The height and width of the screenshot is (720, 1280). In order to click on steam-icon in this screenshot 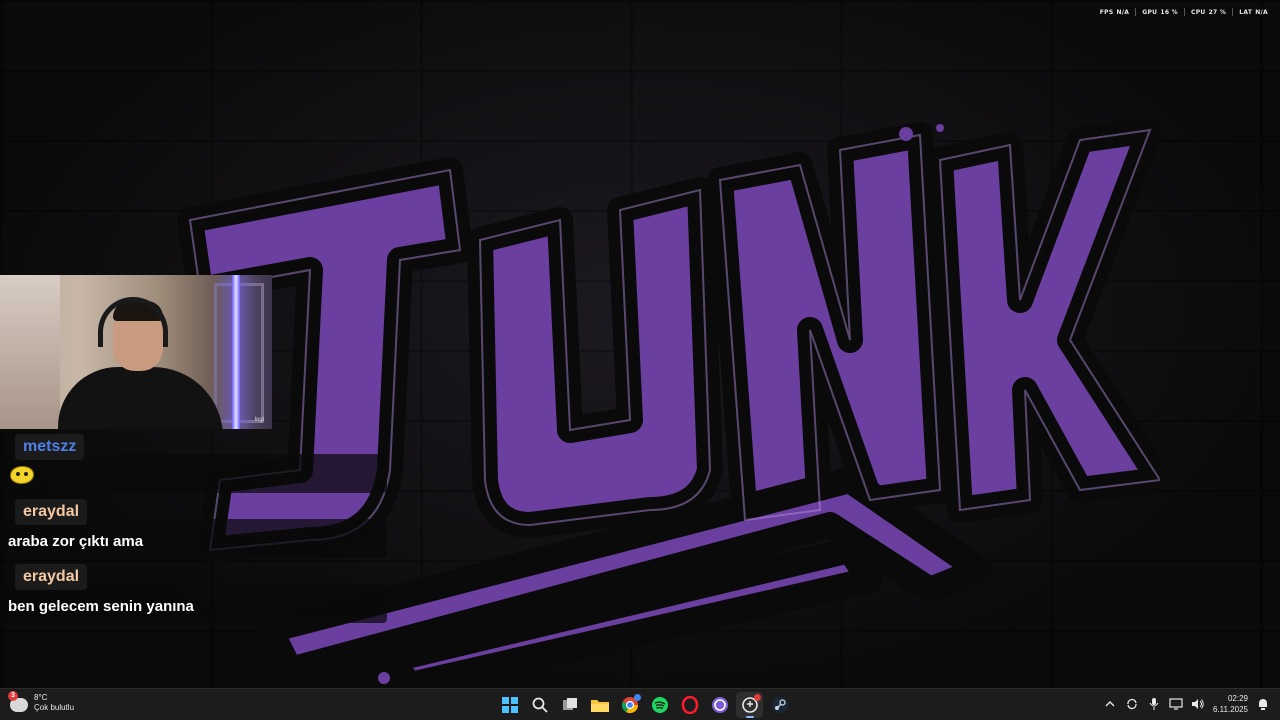, I will do `click(779, 705)`.